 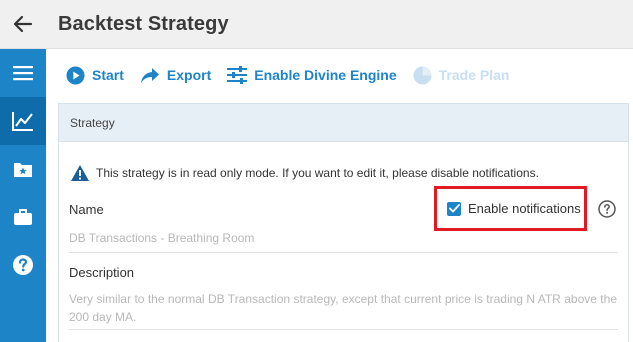 I want to click on description-field-underline, so click(x=343, y=329).